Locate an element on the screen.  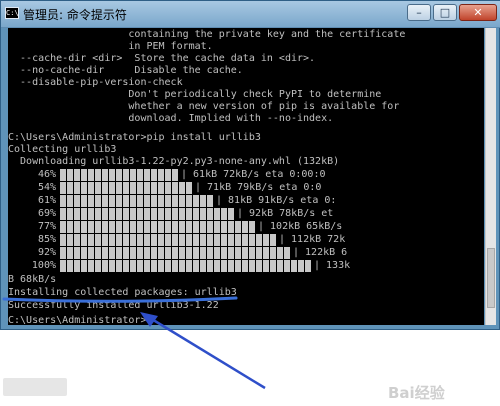
progress-status: | 81kB 91kB/s eta 0: is located at coordinates (276, 200).